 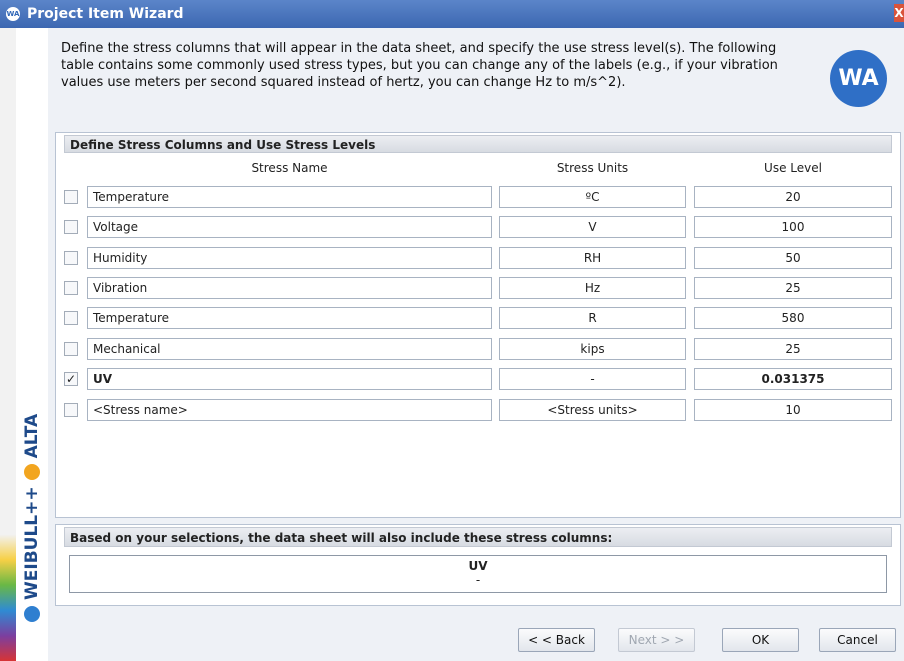 What do you see at coordinates (592, 288) in the screenshot?
I see `stress-units-field: Hz` at bounding box center [592, 288].